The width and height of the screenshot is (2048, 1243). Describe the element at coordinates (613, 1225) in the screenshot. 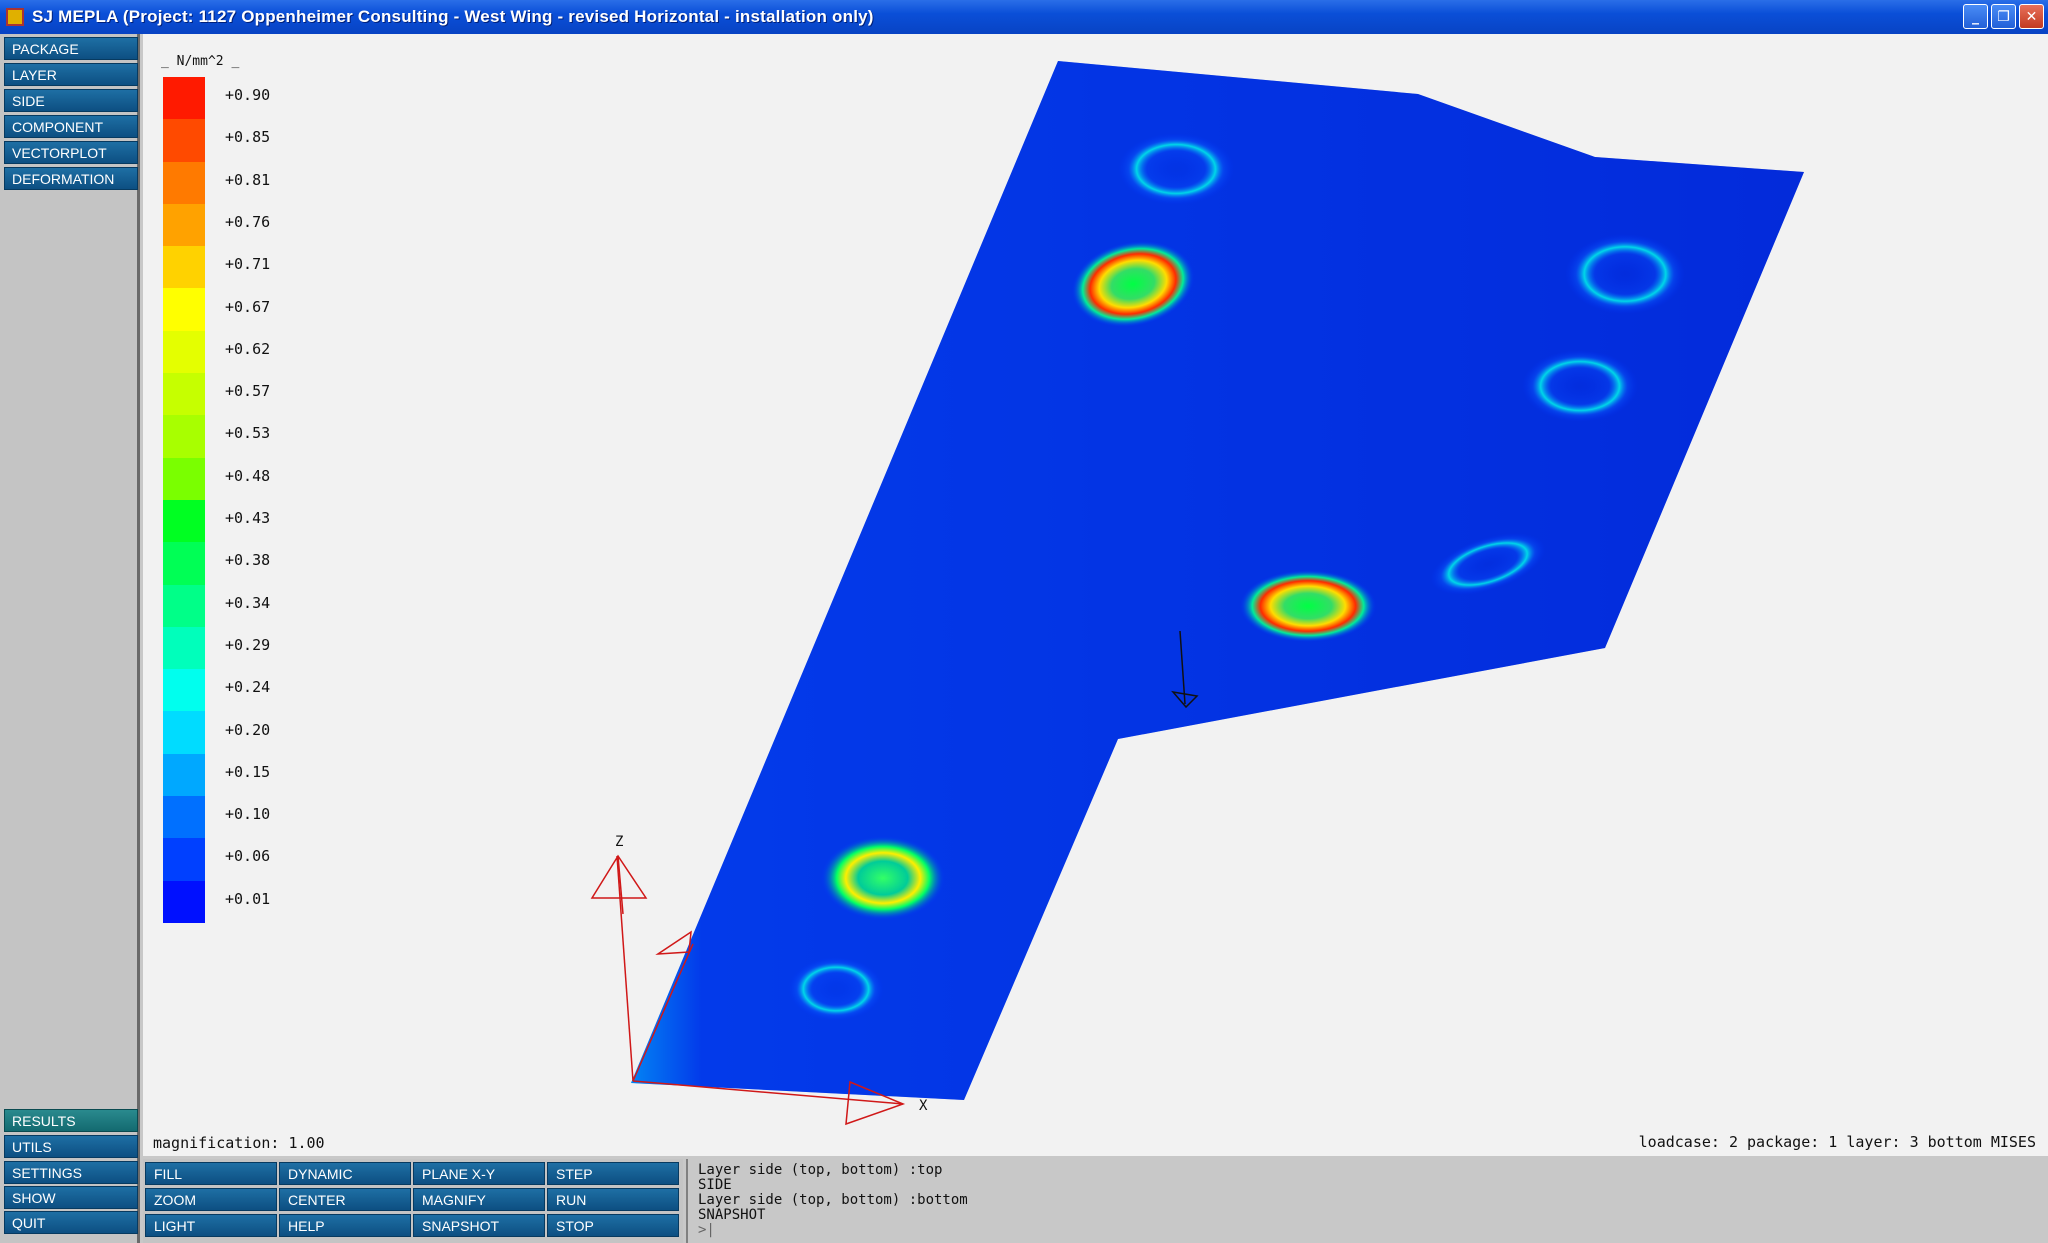

I see `stop-button: STOP` at that location.